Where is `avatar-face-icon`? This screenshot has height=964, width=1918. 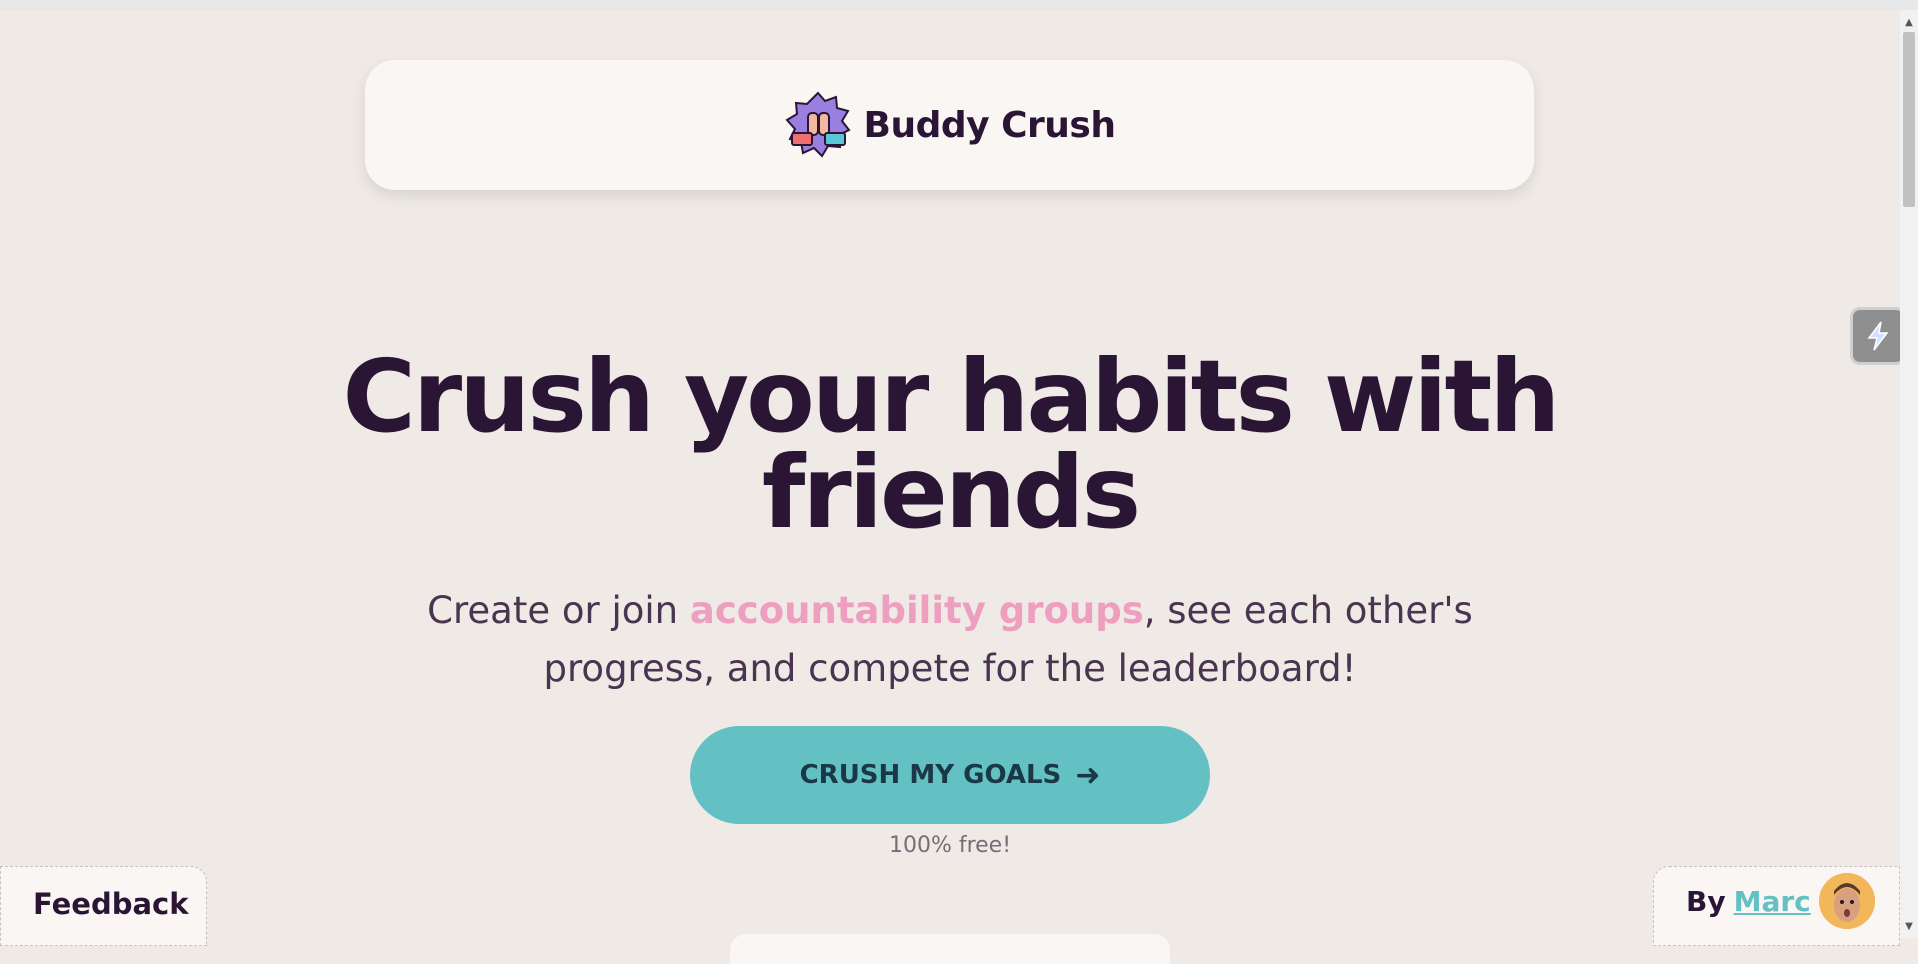 avatar-face-icon is located at coordinates (1846, 901).